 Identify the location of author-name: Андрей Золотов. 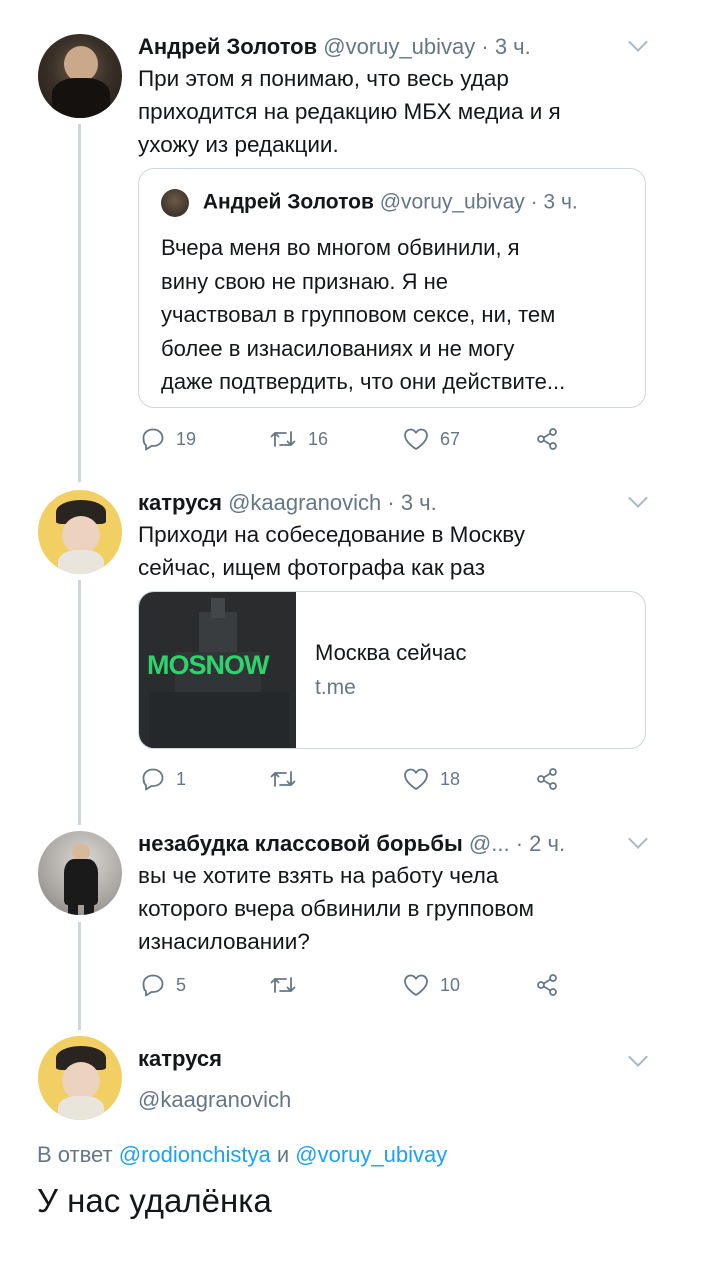
(227, 46).